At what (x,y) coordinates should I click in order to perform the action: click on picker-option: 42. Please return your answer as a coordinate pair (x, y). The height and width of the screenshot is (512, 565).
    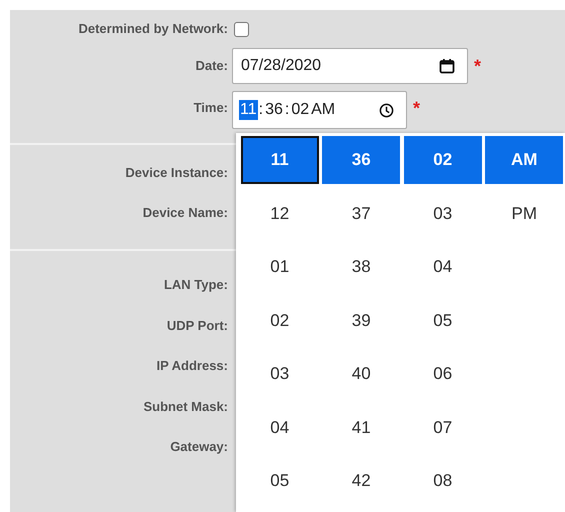
    Looking at the image, I should click on (361, 481).